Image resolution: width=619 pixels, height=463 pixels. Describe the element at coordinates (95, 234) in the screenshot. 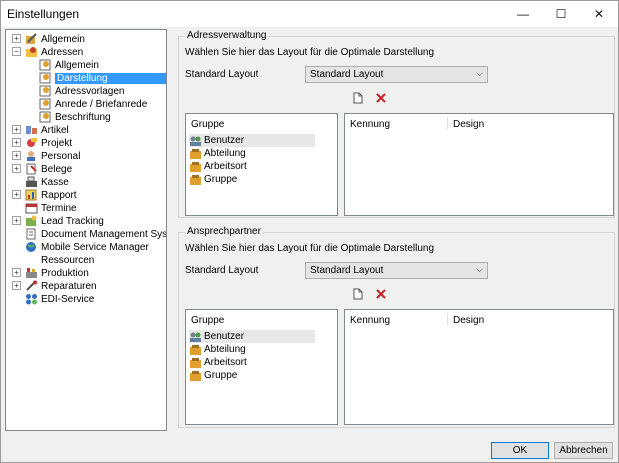

I see `tree-item-dms: Document Management System` at that location.